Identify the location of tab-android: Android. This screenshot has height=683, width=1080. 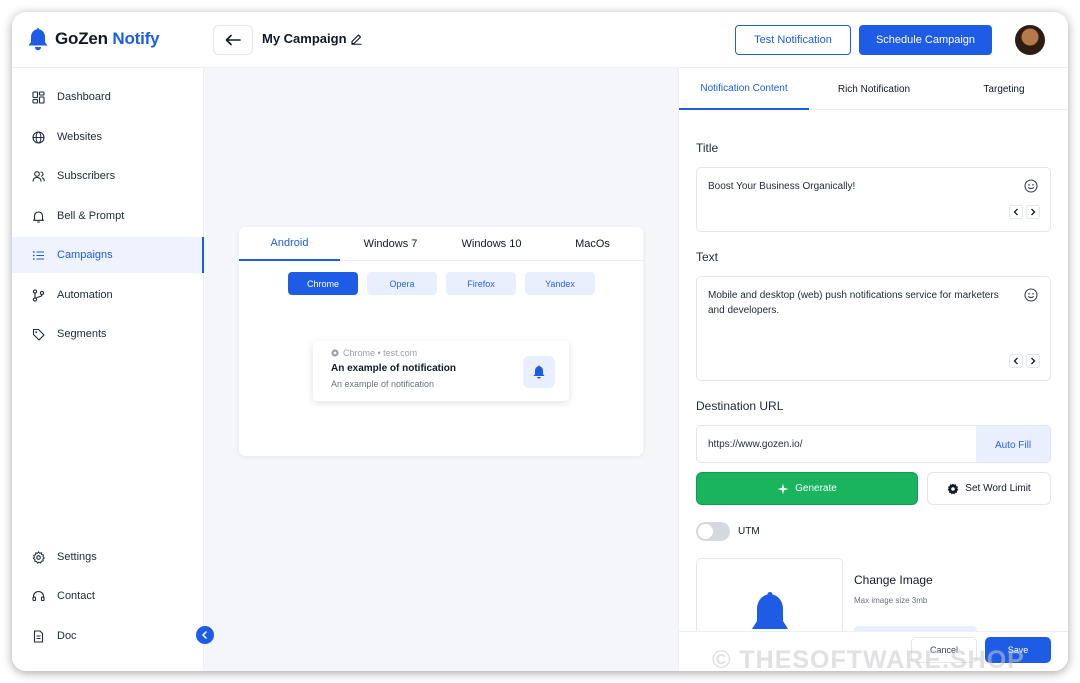
(289, 244).